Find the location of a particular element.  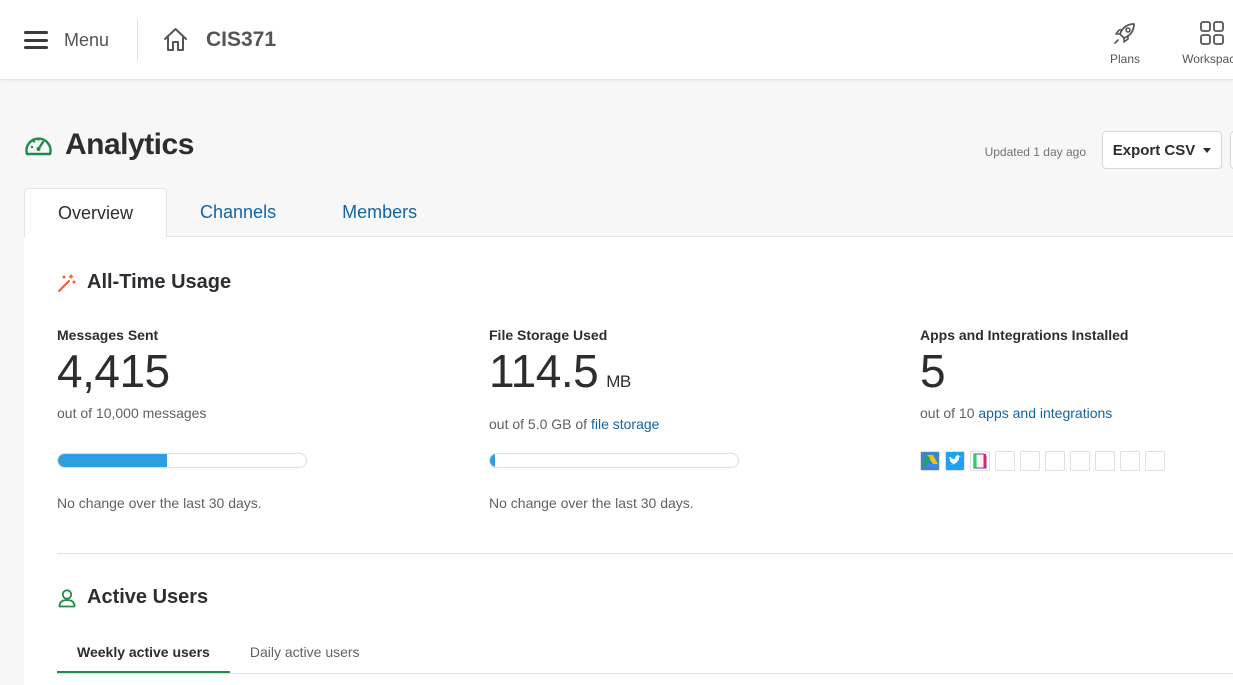

apps-installed-sub-text: out of 10 is located at coordinates (949, 413).